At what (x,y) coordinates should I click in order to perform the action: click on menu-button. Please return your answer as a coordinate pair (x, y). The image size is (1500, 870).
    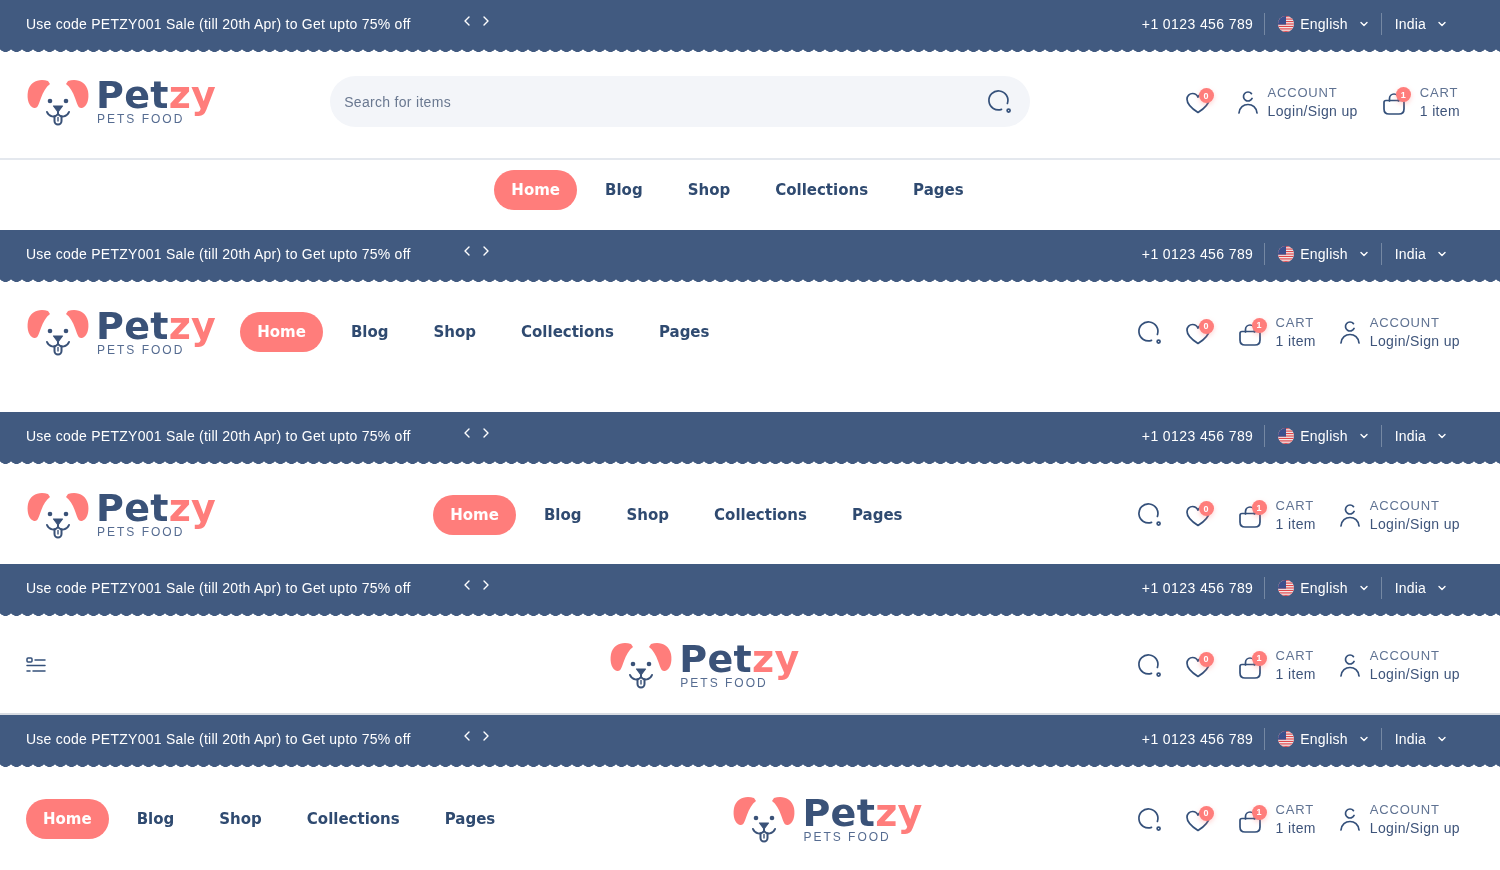
    Looking at the image, I should click on (36, 665).